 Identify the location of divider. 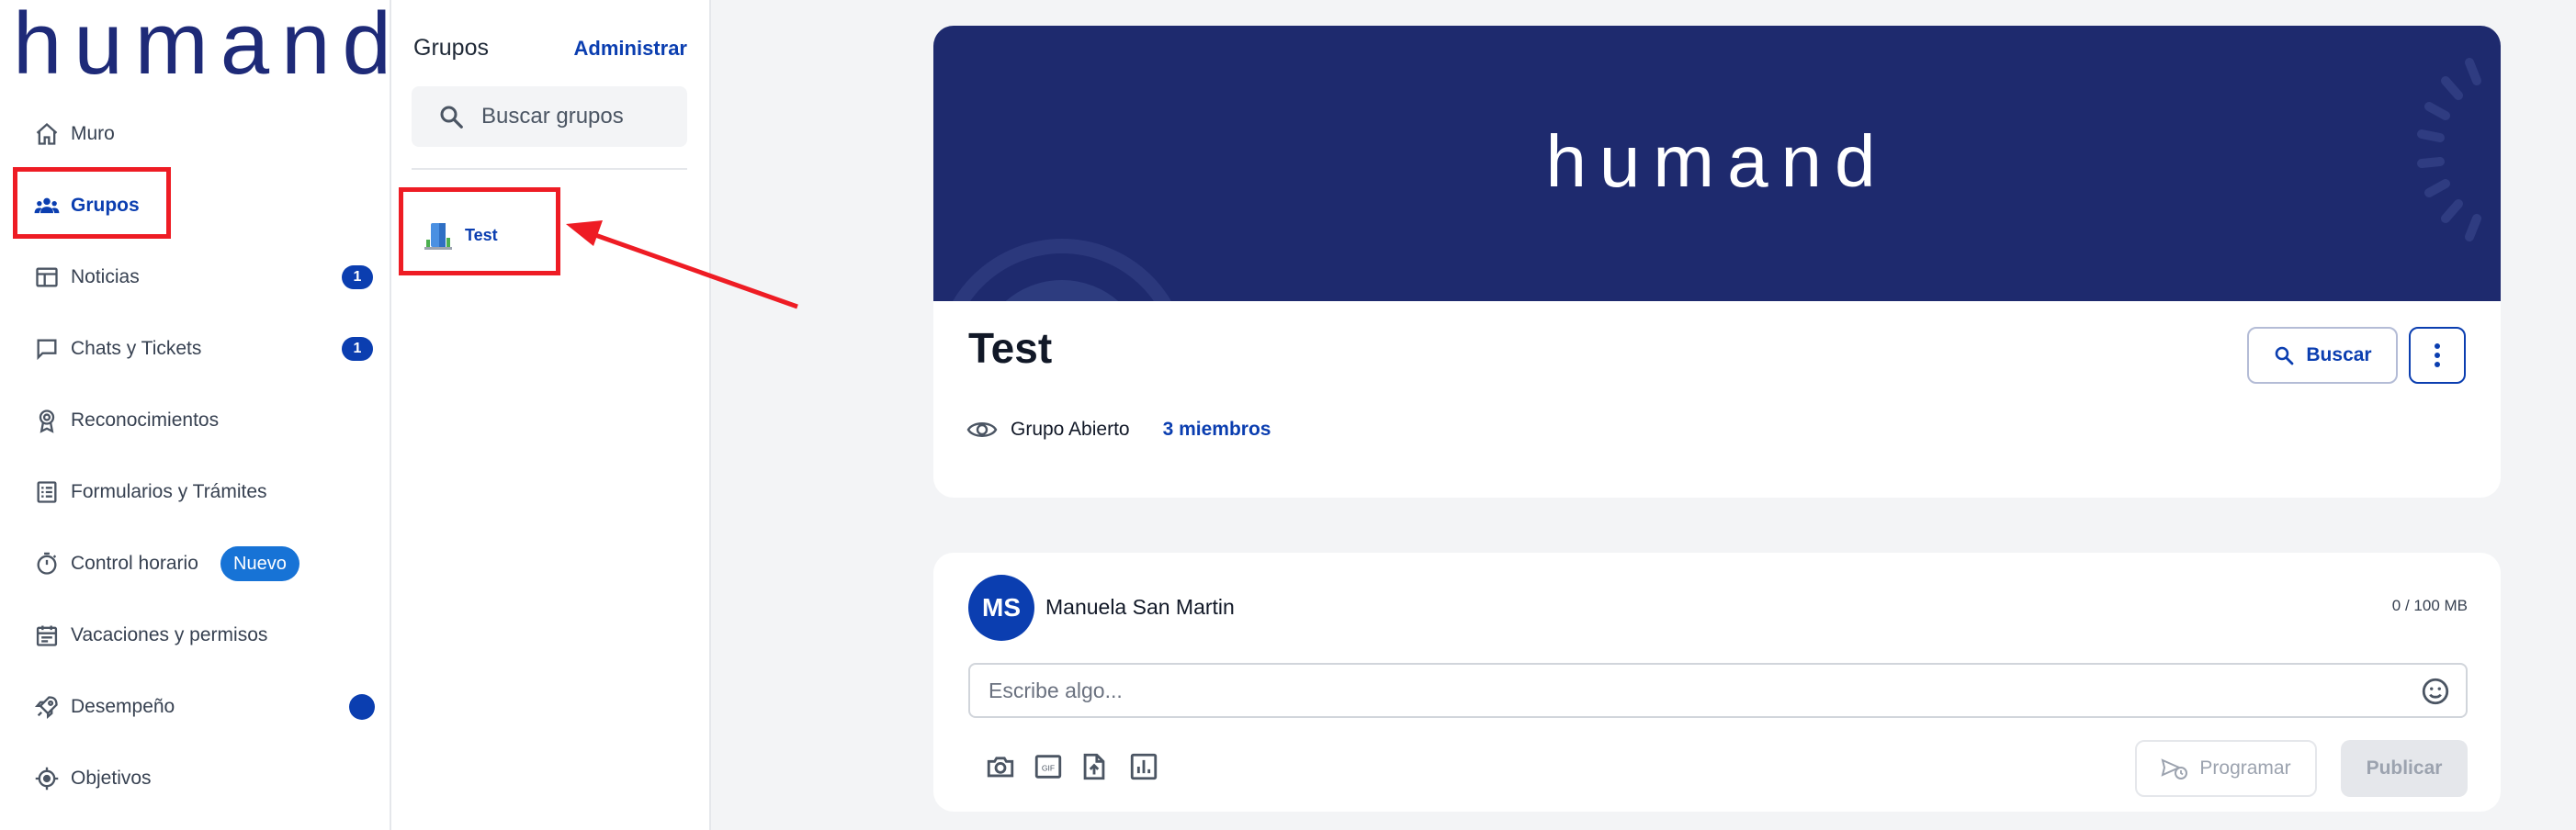
(549, 169).